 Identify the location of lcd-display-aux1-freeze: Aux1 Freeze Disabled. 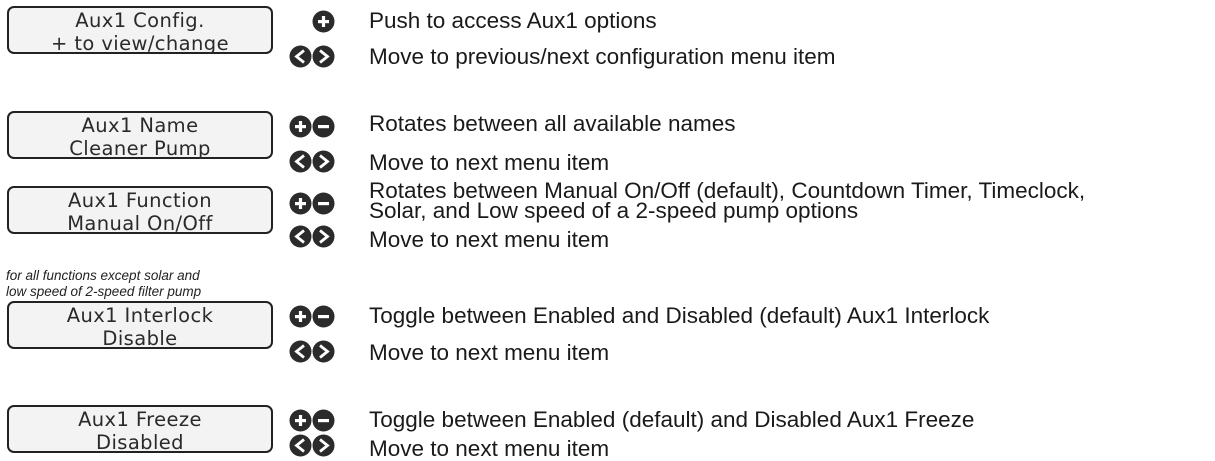
(140, 429).